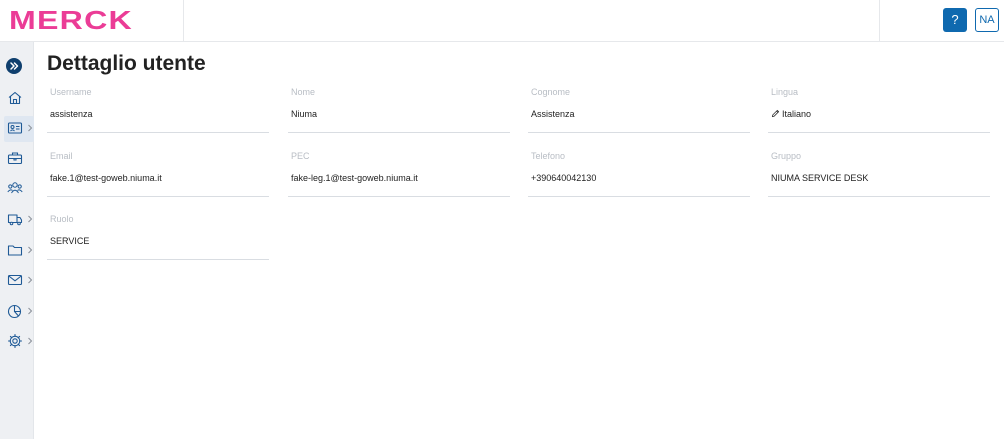 This screenshot has height=439, width=1004. Describe the element at coordinates (553, 114) in the screenshot. I see `cognome-value: Assistenza` at that location.